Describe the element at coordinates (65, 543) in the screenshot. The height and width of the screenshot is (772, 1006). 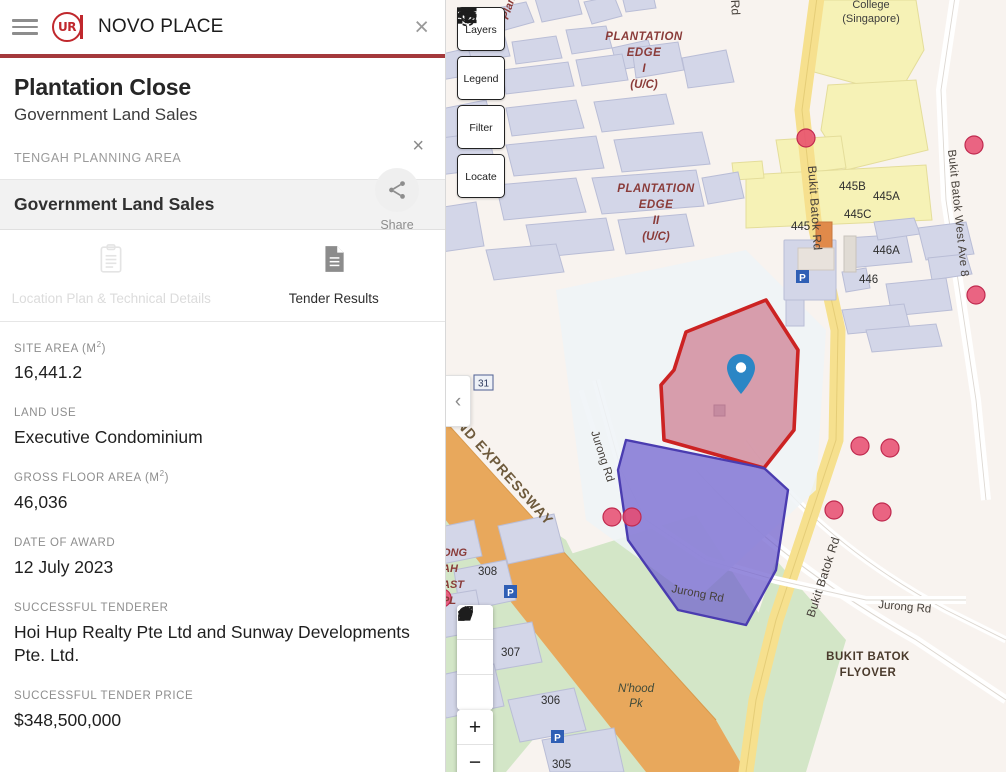
I see `field-label: DATE OF AWARD` at that location.